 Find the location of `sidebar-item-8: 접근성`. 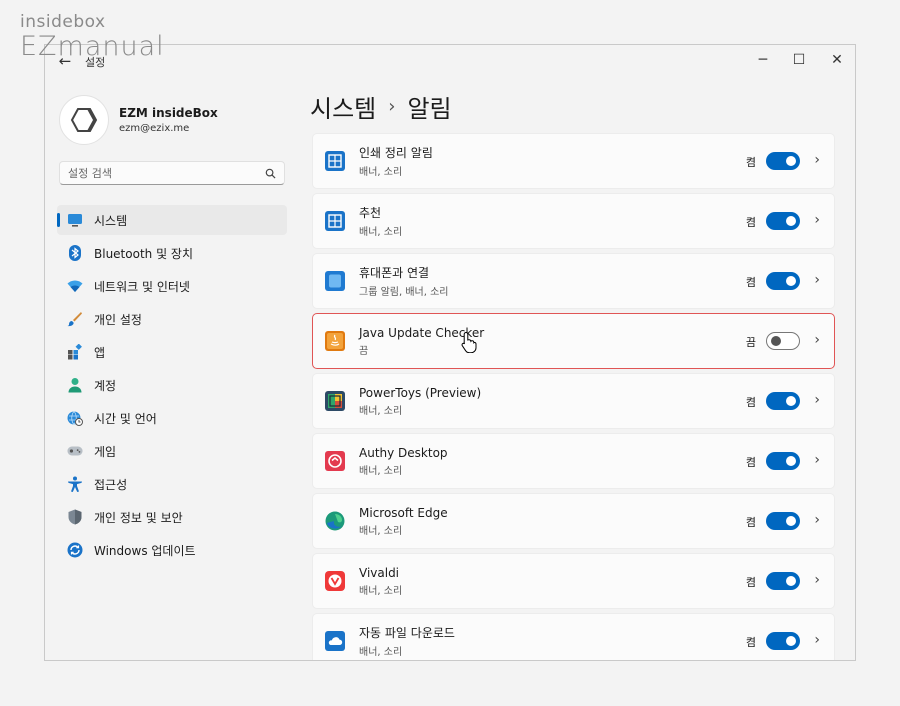

sidebar-item-8: 접근성 is located at coordinates (172, 484).